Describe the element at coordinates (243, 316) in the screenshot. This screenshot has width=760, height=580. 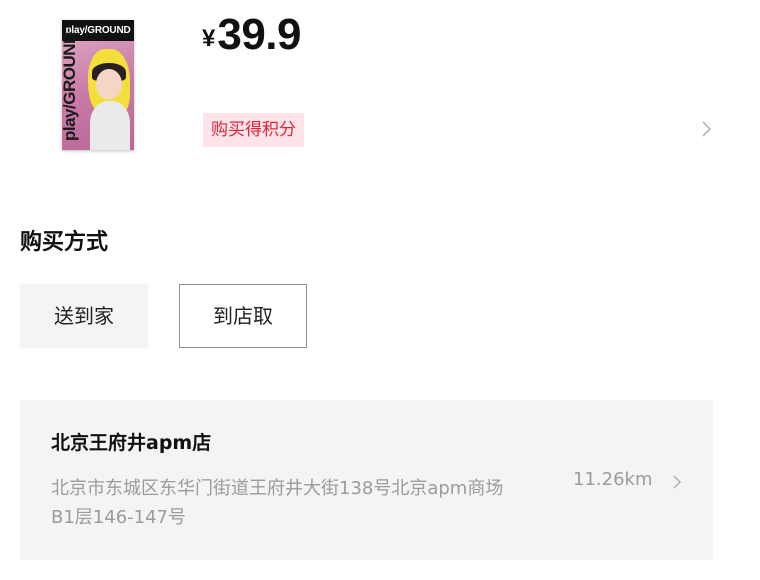
I see `store-pickup-option-button: 到店取` at that location.